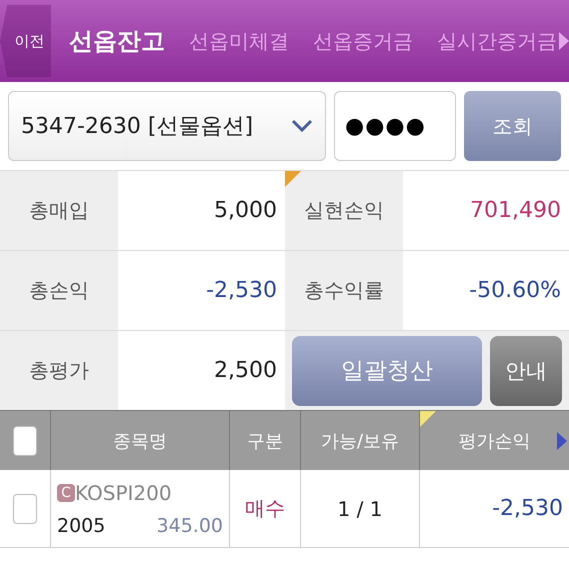  What do you see at coordinates (25, 509) in the screenshot?
I see `row-checkbox` at bounding box center [25, 509].